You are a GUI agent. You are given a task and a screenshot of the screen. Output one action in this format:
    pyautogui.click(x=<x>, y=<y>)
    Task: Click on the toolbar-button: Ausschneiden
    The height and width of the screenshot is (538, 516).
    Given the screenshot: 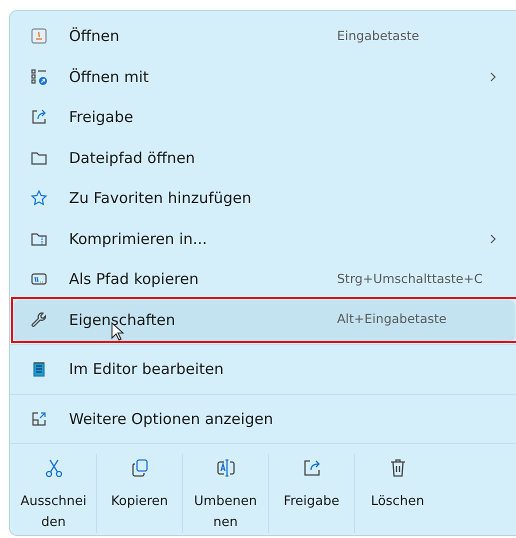 What is the action you would take?
    pyautogui.click(x=53, y=493)
    